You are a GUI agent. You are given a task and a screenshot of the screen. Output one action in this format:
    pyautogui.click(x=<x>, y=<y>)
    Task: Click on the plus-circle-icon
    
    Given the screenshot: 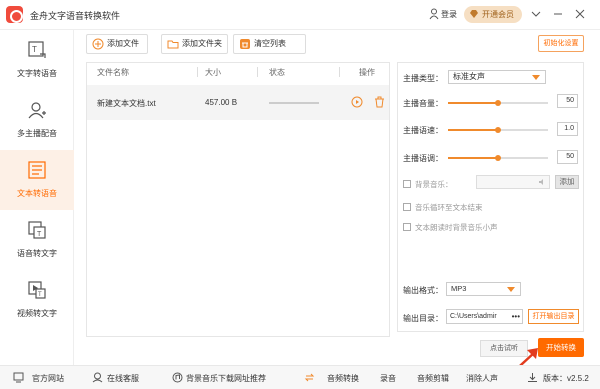 What is the action you would take?
    pyautogui.click(x=98, y=44)
    